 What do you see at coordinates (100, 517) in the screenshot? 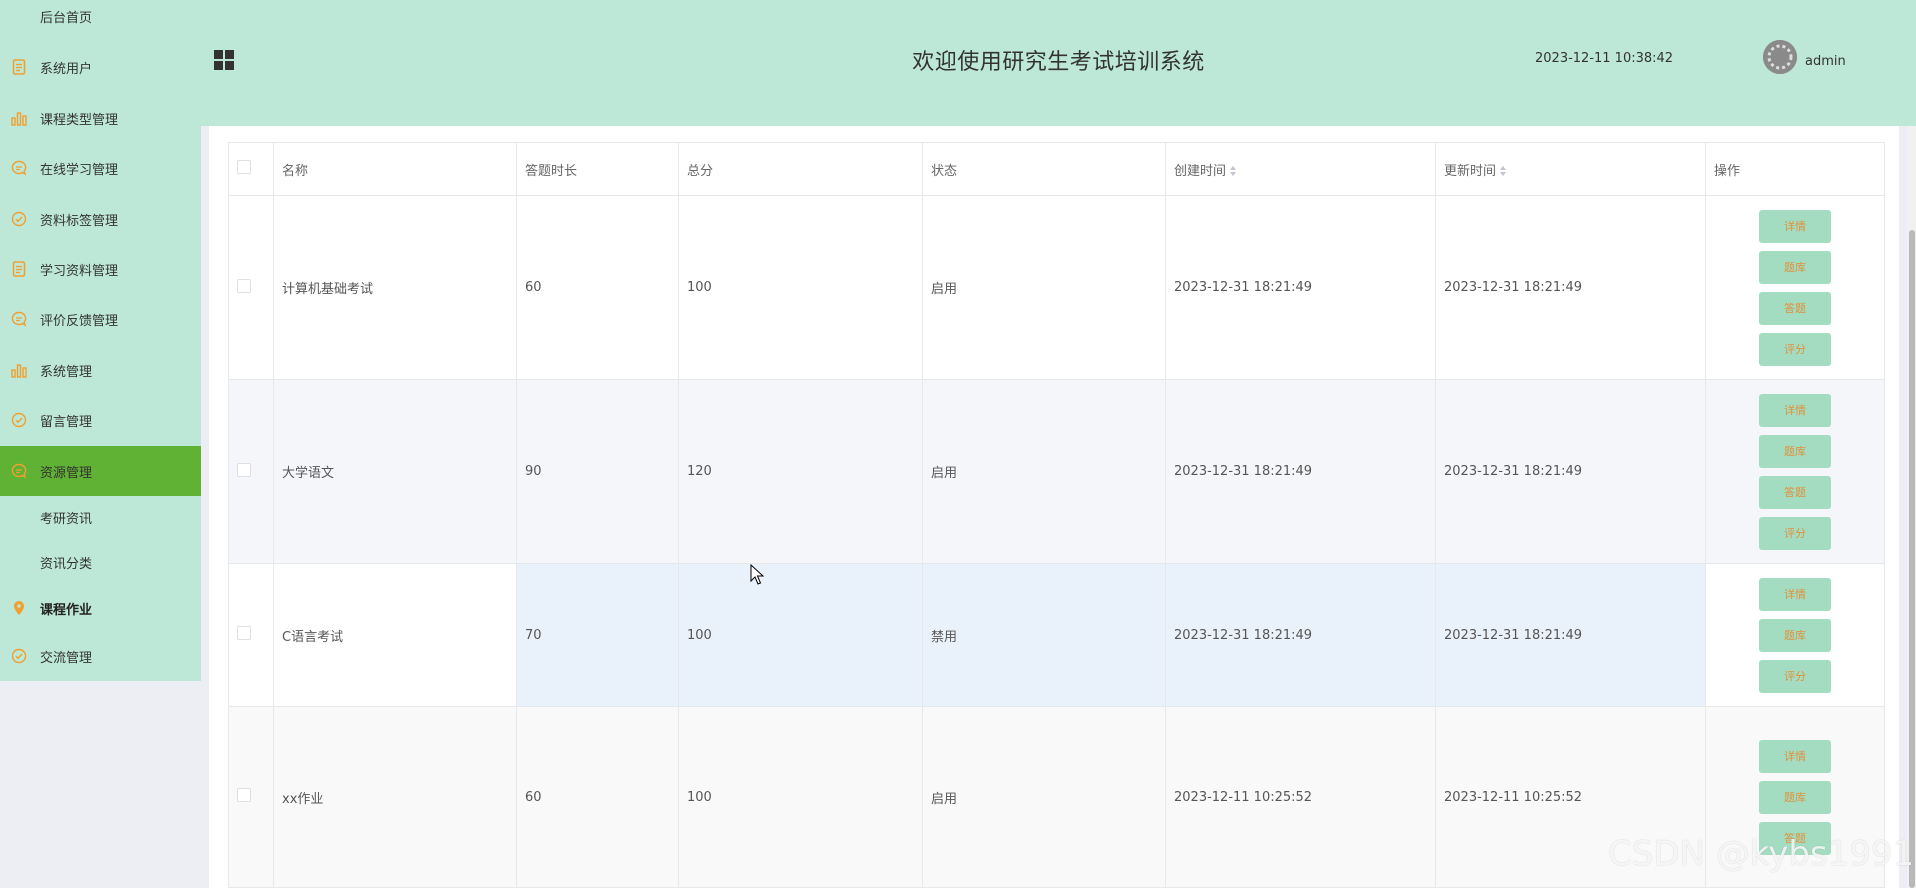
I see `sidebar-subitem-exam-news: 考研资讯` at bounding box center [100, 517].